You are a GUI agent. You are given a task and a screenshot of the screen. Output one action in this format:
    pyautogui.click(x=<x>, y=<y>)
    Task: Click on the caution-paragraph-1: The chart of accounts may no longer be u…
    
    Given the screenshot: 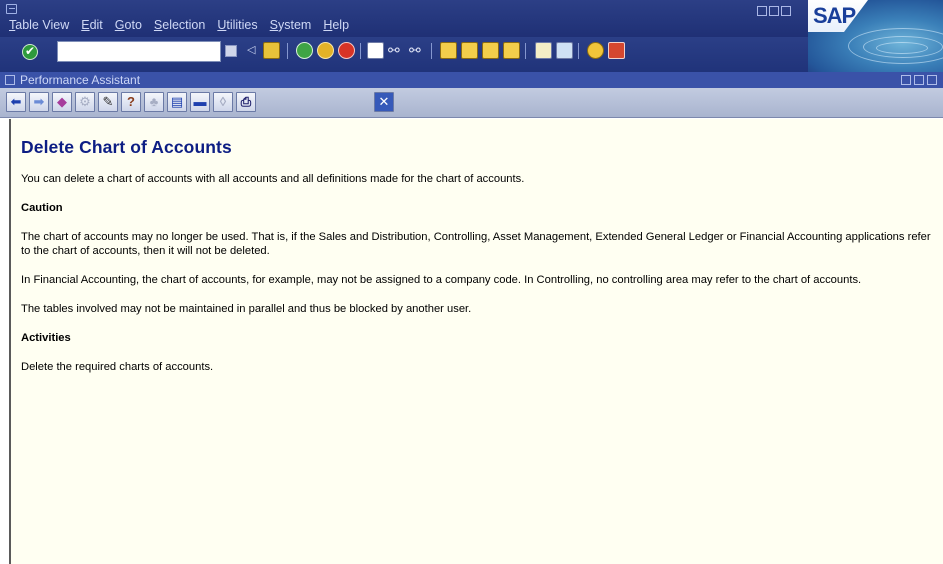 What is the action you would take?
    pyautogui.click(x=476, y=244)
    